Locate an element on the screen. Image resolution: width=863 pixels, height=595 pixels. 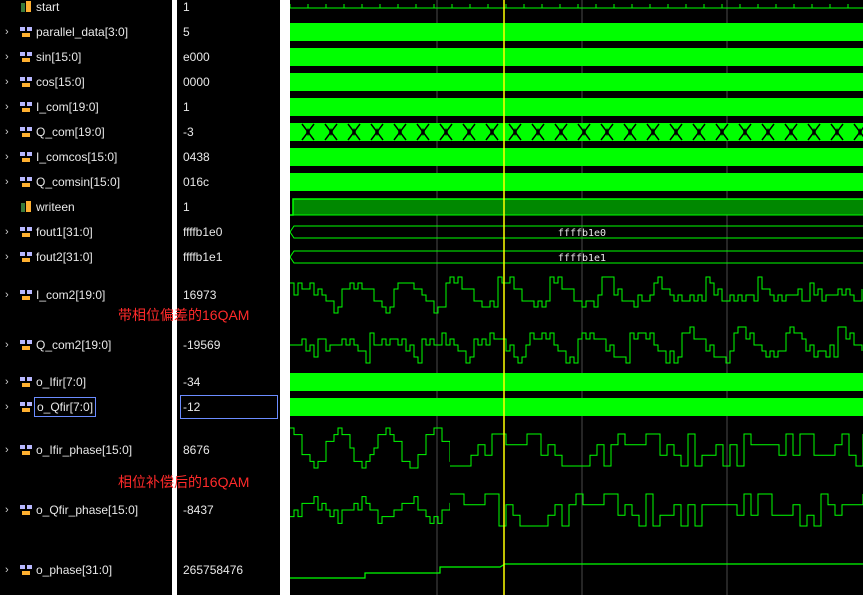
wave-writeen-high is located at coordinates (578, 207).